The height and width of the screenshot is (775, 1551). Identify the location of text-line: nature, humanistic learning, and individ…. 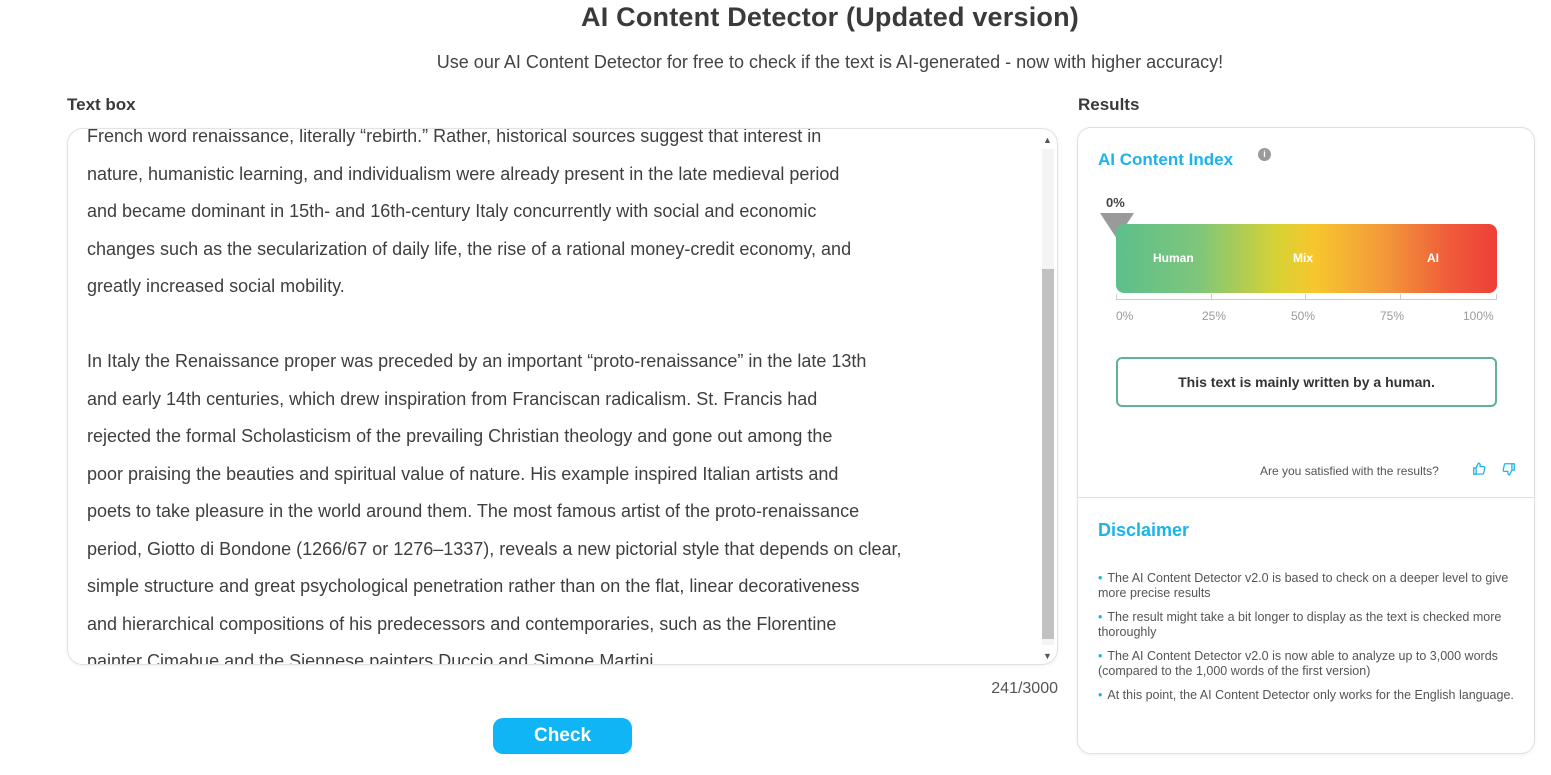
(463, 173).